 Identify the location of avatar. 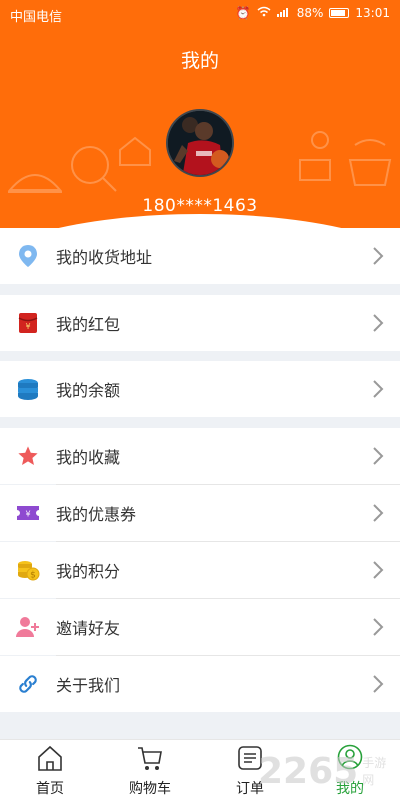
(200, 143).